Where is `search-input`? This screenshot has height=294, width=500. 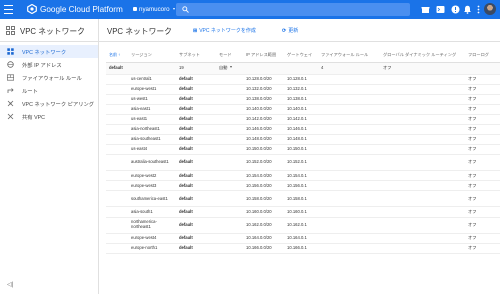 search-input is located at coordinates (293, 9).